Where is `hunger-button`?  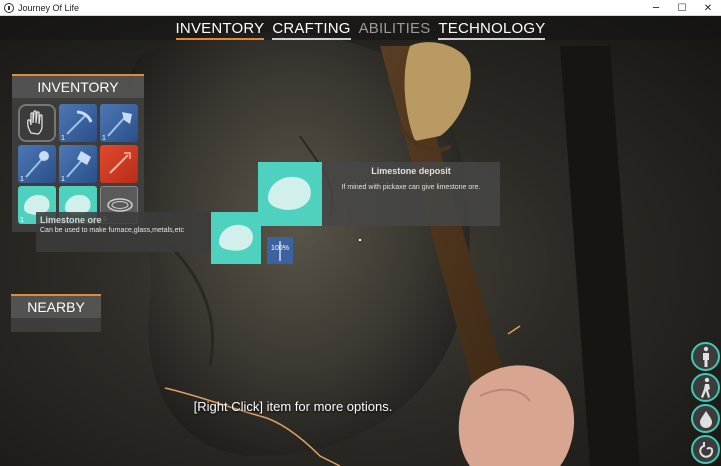 hunger-button is located at coordinates (705, 449).